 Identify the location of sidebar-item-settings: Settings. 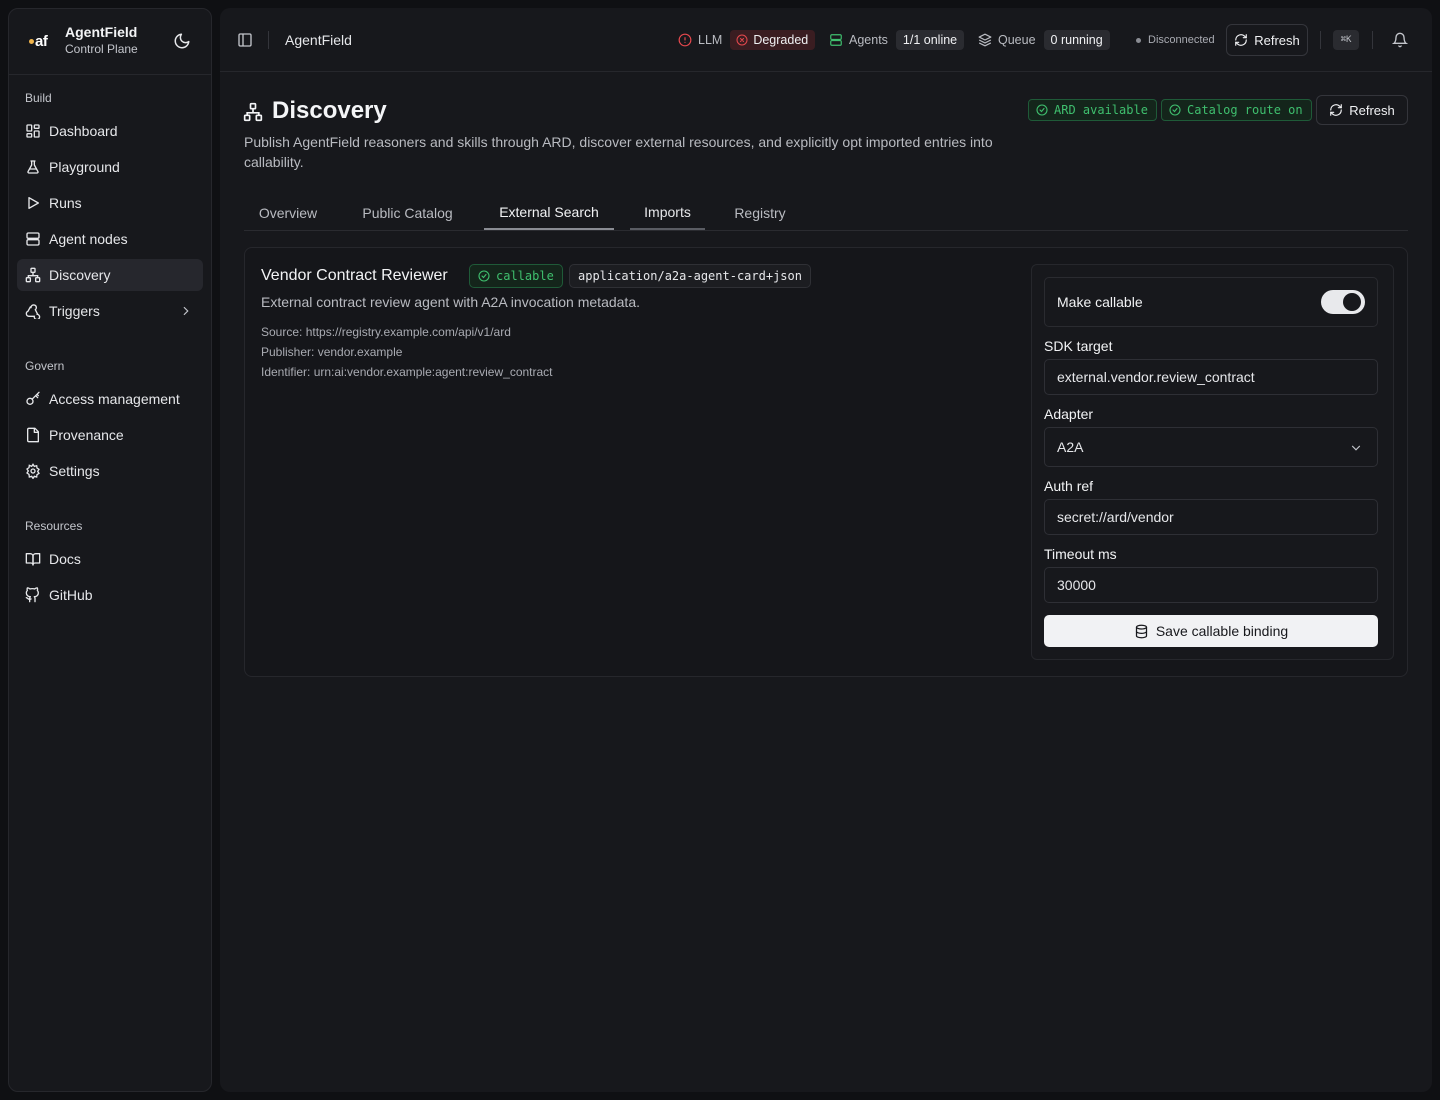
(110, 471).